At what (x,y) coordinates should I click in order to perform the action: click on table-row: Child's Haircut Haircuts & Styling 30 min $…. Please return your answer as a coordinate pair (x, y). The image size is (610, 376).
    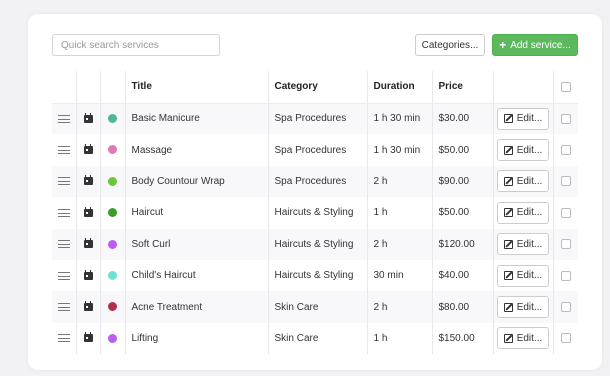
    Looking at the image, I should click on (315, 275).